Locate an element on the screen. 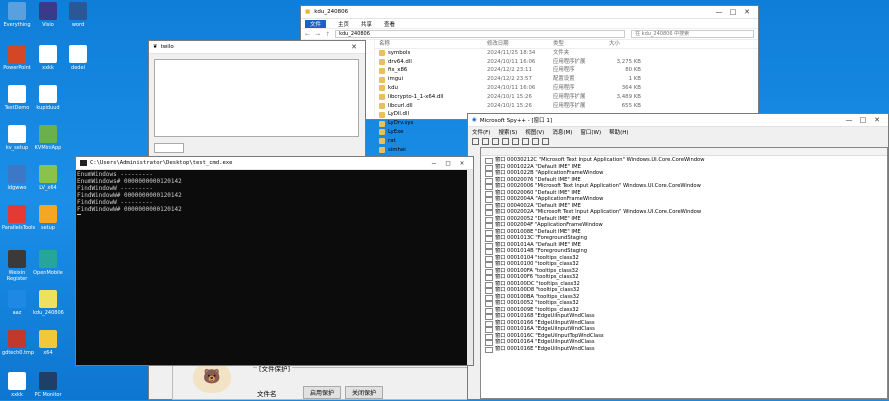 This screenshot has width=889, height=401. desktop-icon: x64 is located at coordinates (48, 343).